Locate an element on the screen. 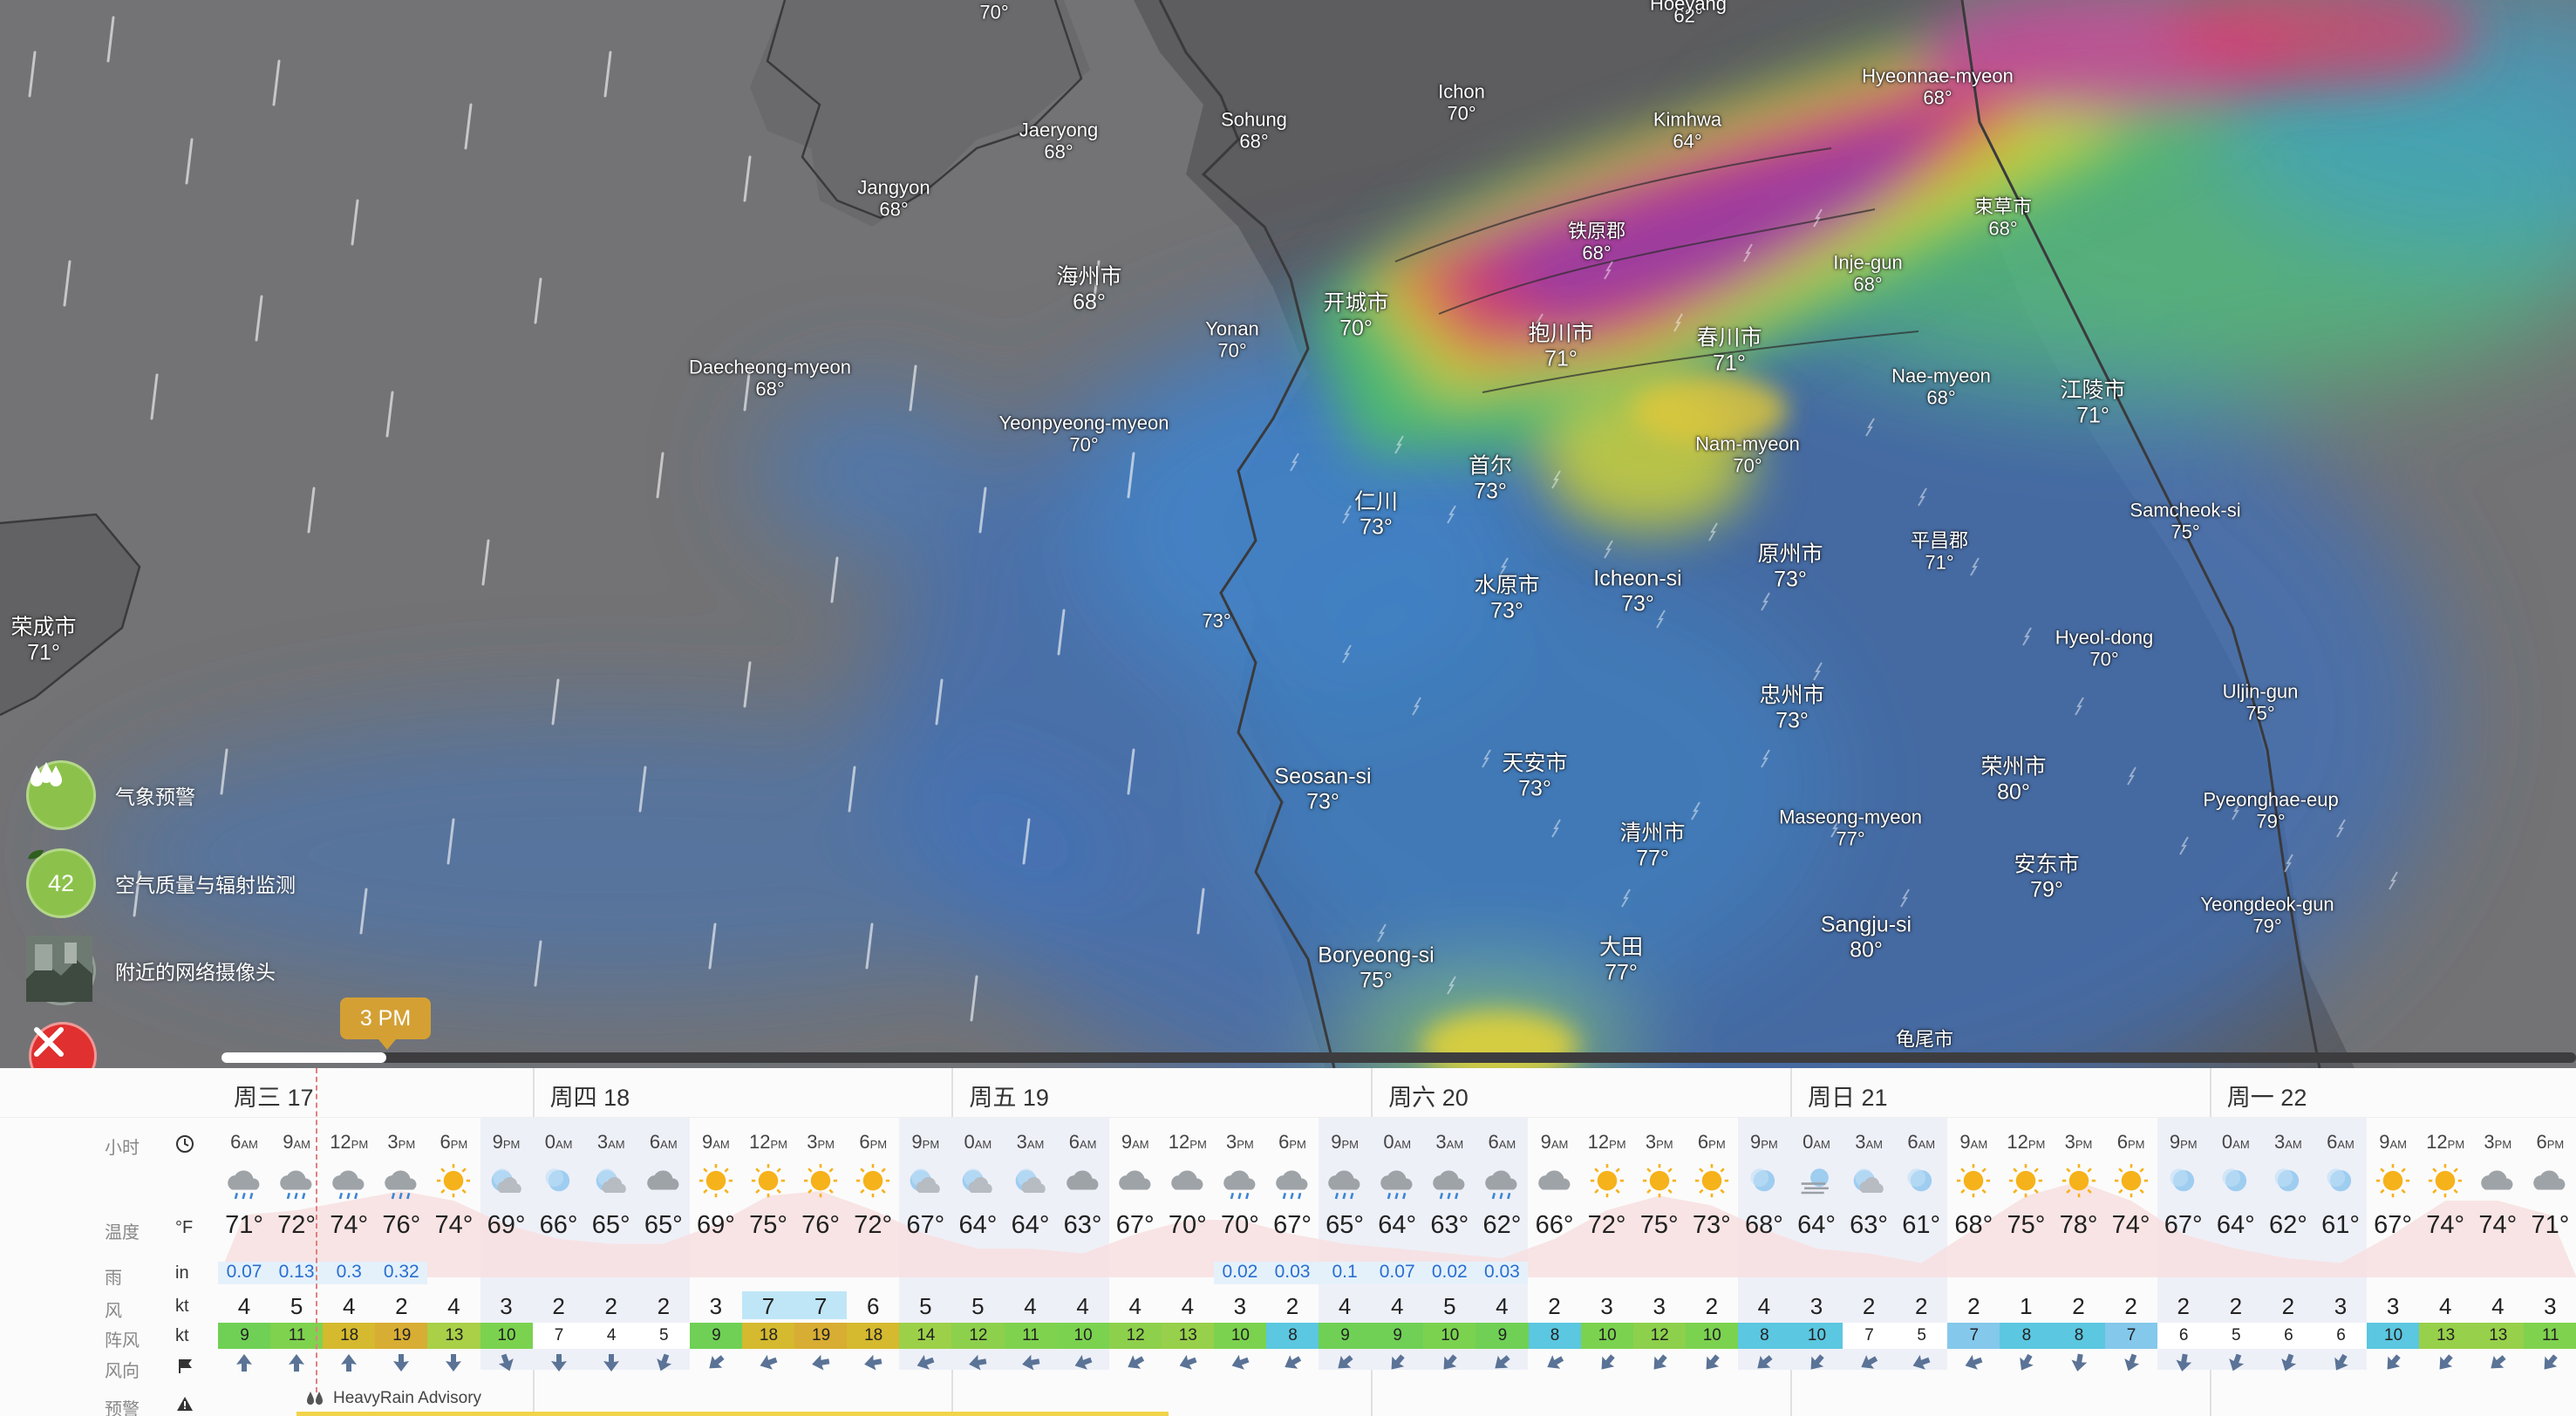 The height and width of the screenshot is (1416, 2576). city-label: 春川市 71° is located at coordinates (1729, 350).